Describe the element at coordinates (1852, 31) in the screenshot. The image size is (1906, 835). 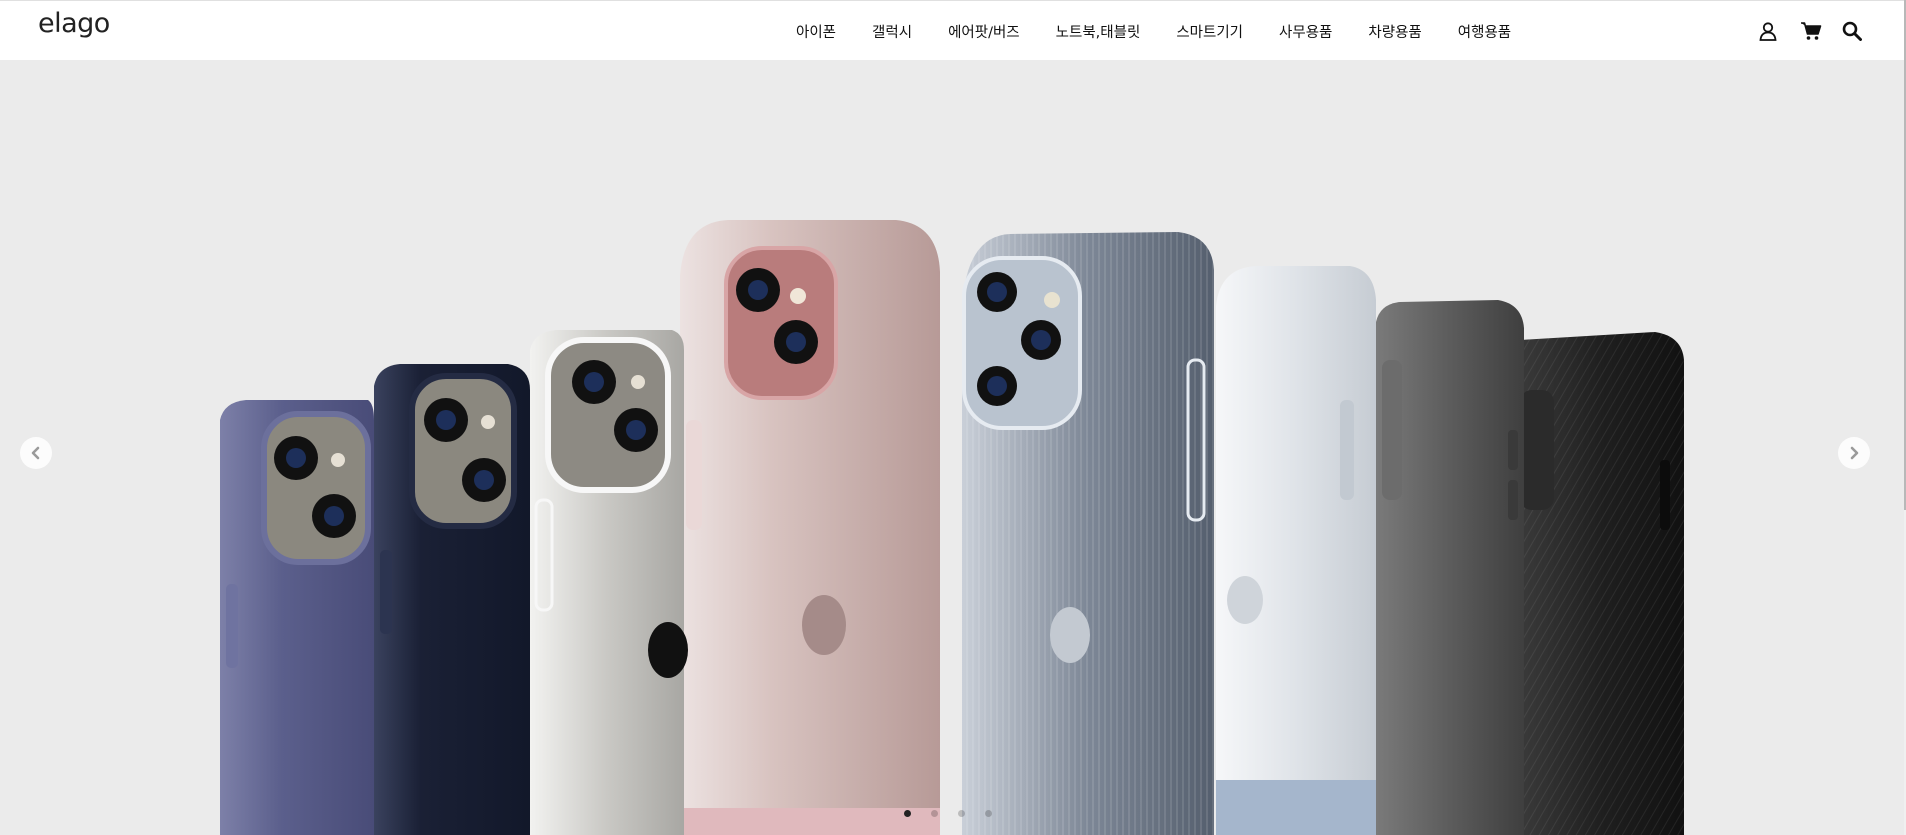
I see `search-icon` at that location.